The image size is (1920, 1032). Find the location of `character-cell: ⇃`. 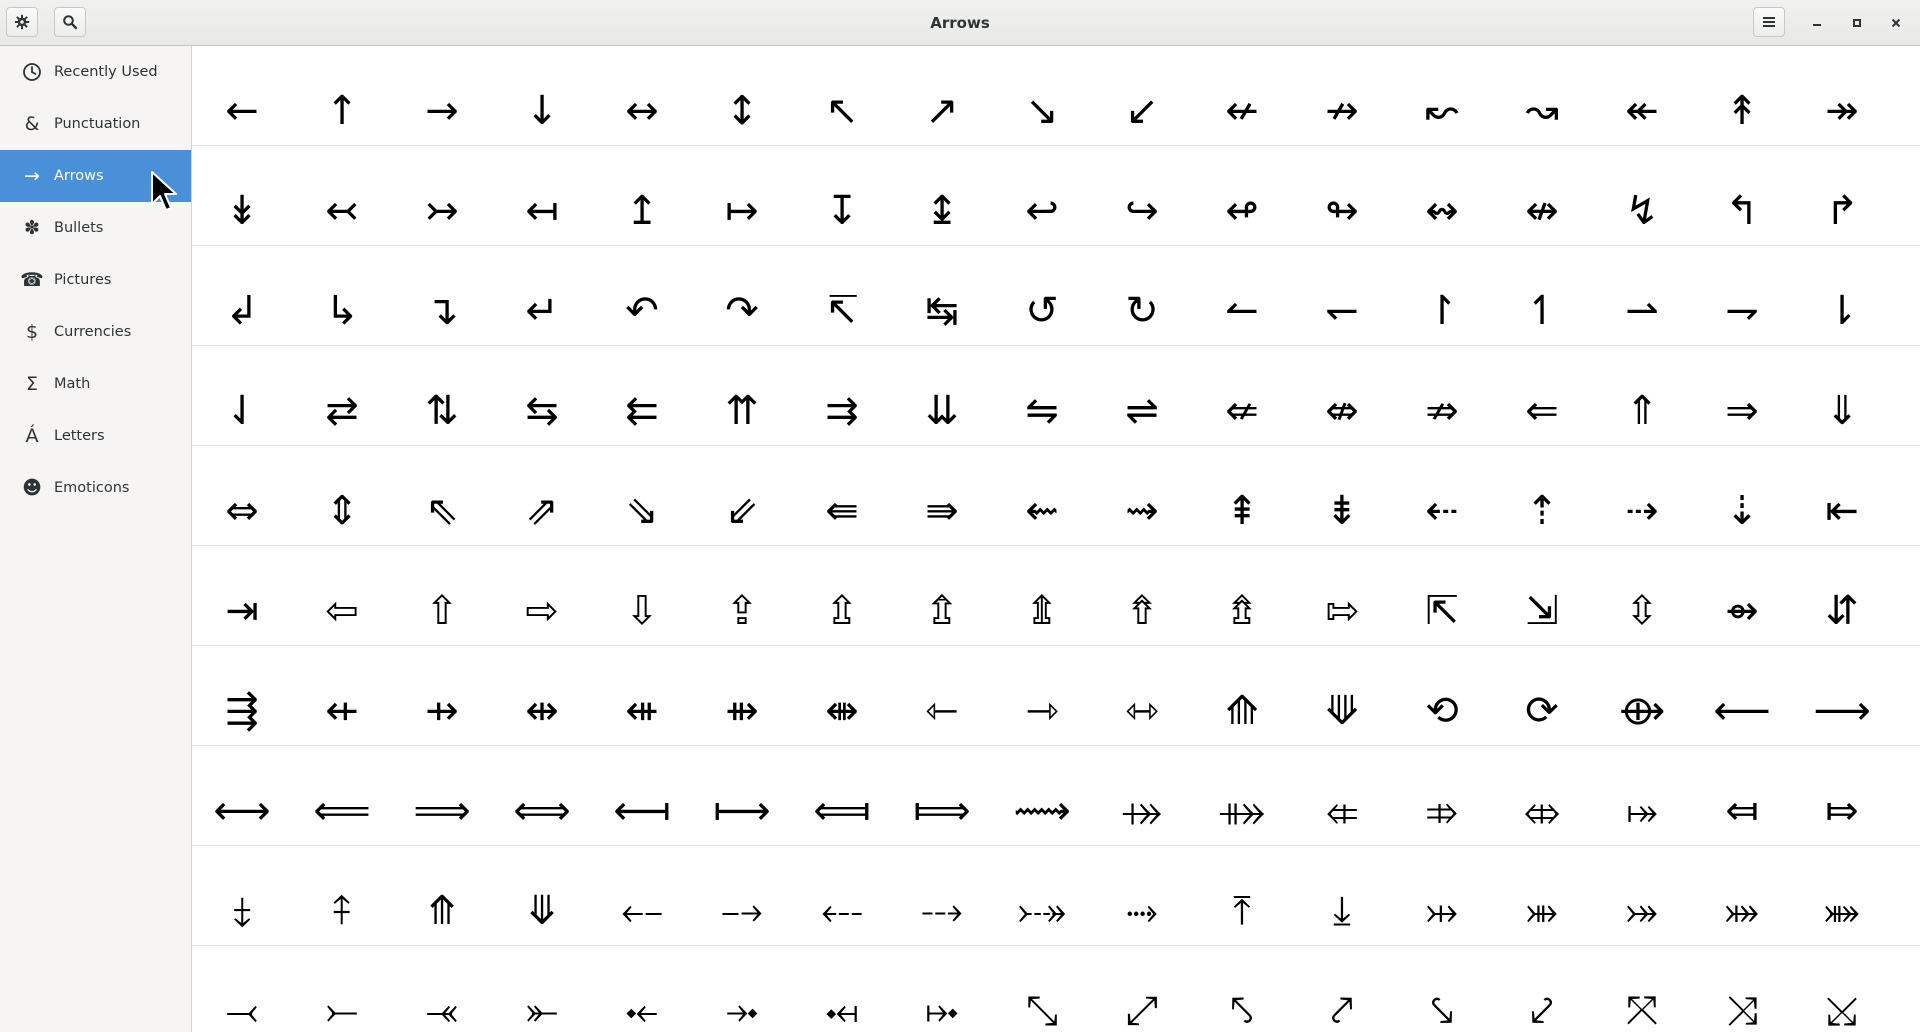

character-cell: ⇃ is located at coordinates (242, 395).